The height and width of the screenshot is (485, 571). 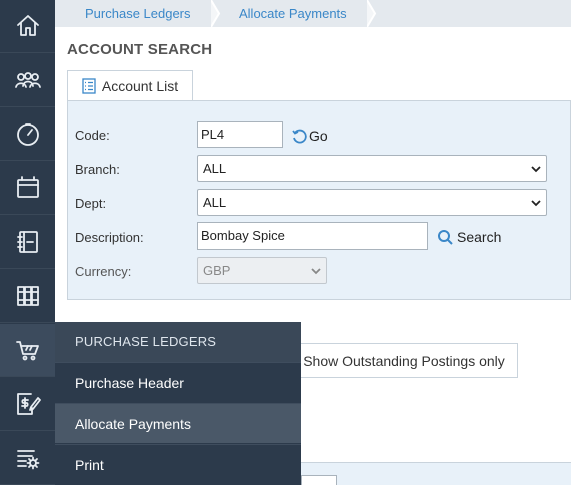 What do you see at coordinates (436, 473) in the screenshot?
I see `results-panel` at bounding box center [436, 473].